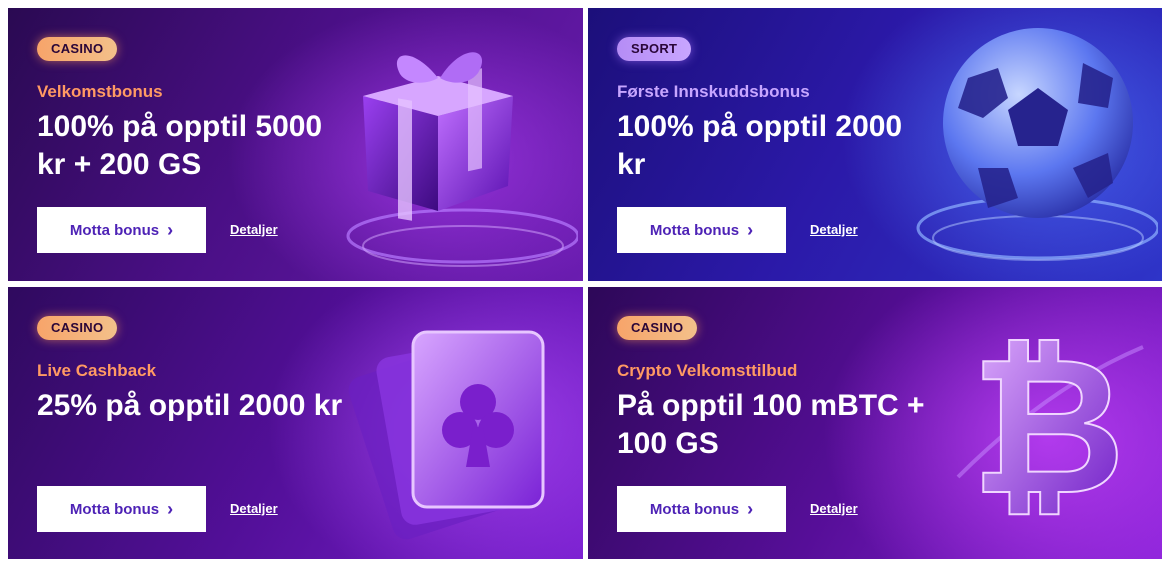 This screenshot has width=1170, height=565. Describe the element at coordinates (771, 424) in the screenshot. I see `promo-headline: På opptil 100 mBTC + 100 GS` at that location.